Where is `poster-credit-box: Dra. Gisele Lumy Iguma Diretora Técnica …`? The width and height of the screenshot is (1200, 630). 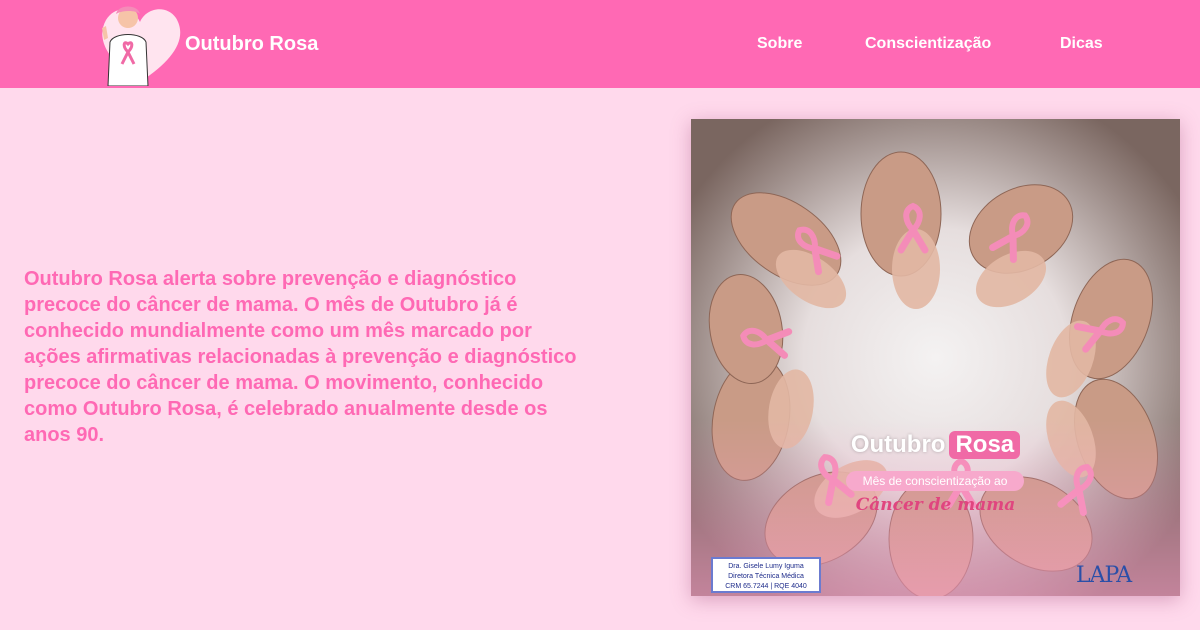
poster-credit-box: Dra. Gisele Lumy Iguma Diretora Técnica … is located at coordinates (766, 575).